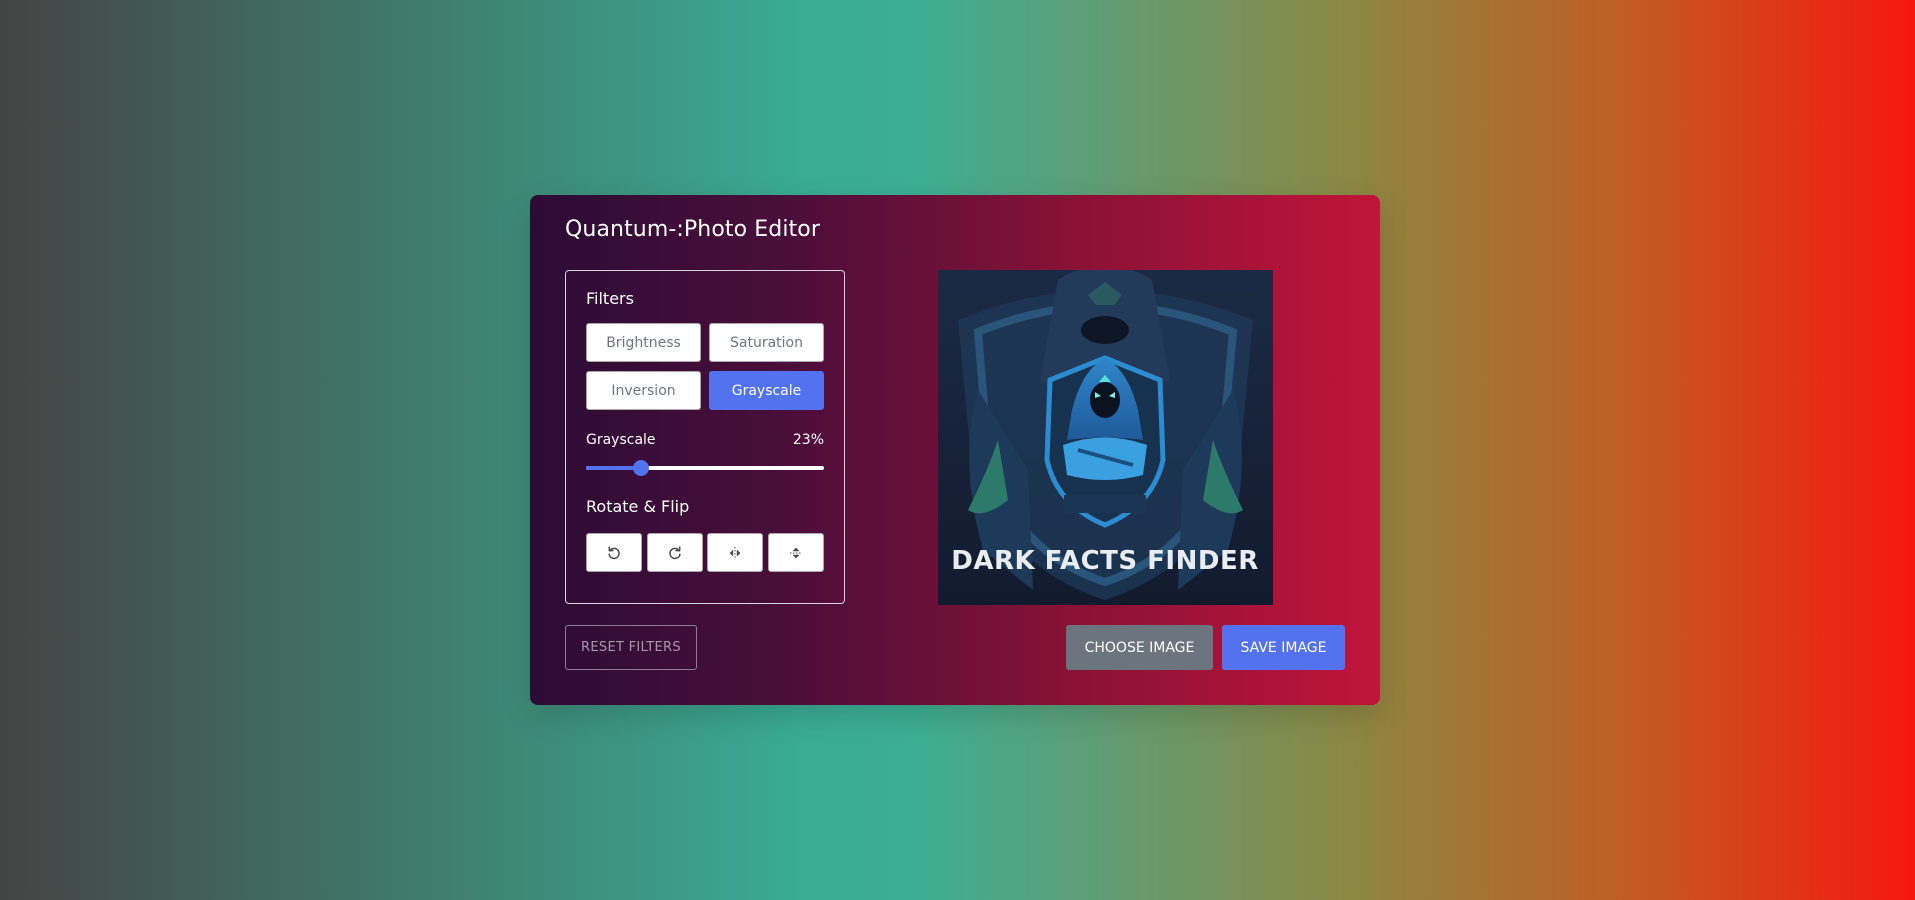 This screenshot has height=900, width=1915. What do you see at coordinates (643, 342) in the screenshot?
I see `brightness-filter-button: Brightness` at bounding box center [643, 342].